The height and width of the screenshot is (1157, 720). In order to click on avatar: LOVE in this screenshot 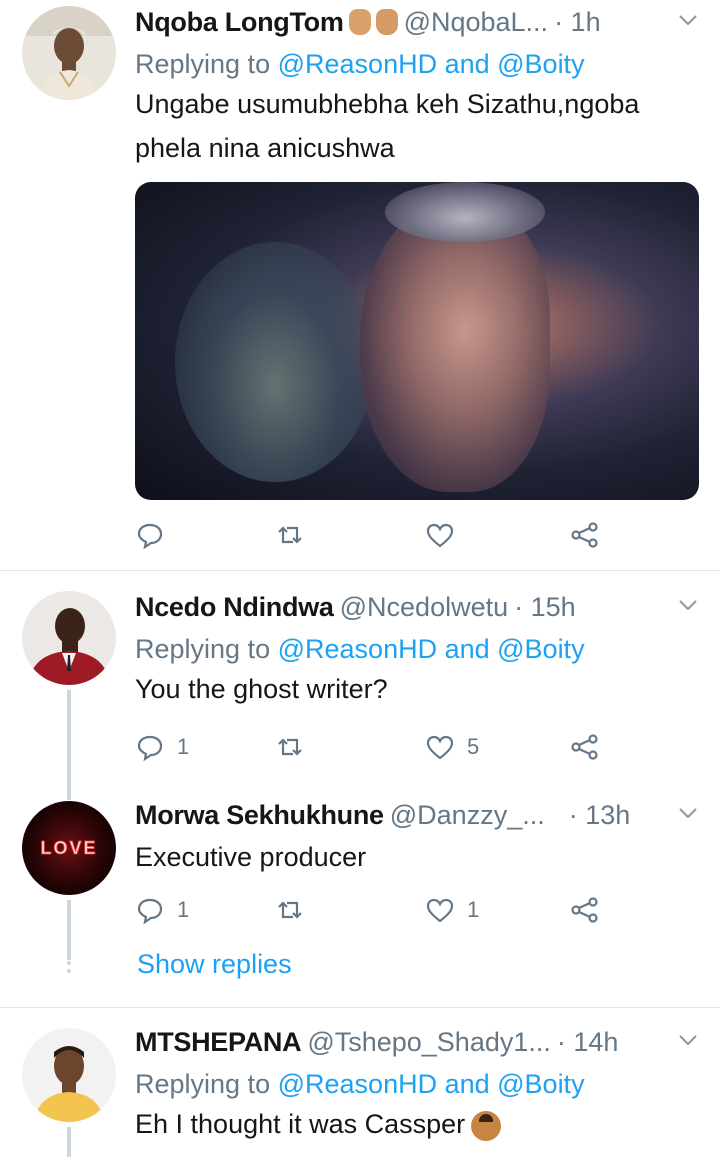, I will do `click(69, 848)`.